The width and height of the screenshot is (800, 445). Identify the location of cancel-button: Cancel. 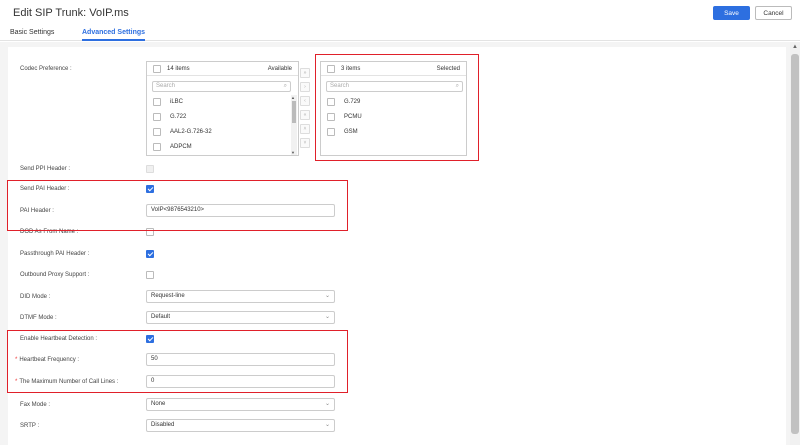
(773, 13).